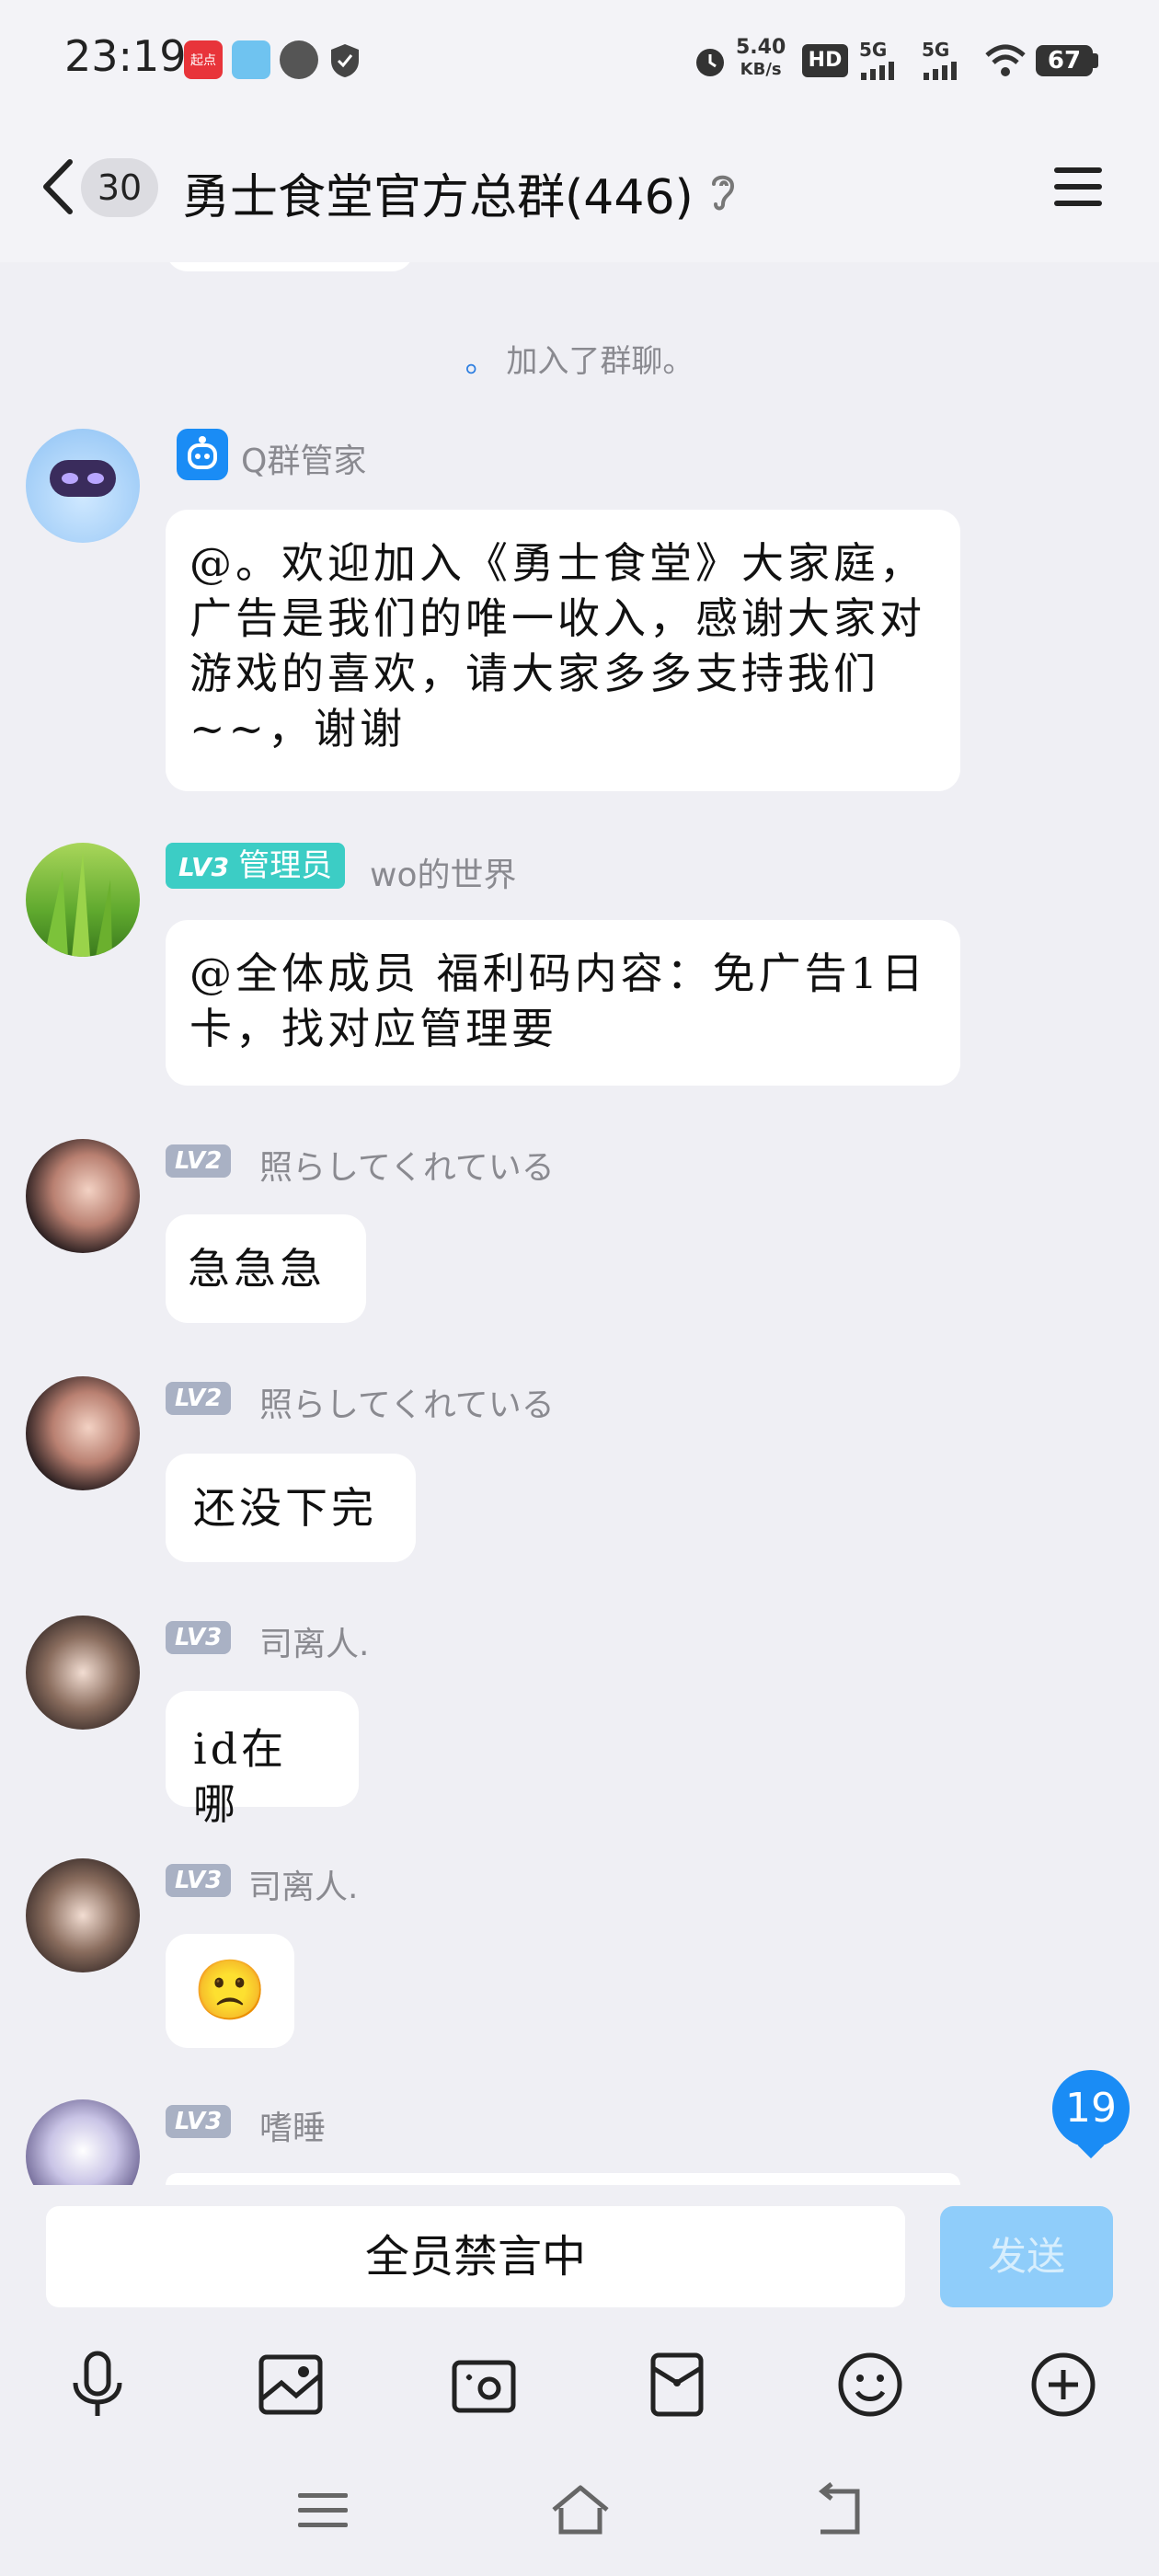 The image size is (1159, 2576). What do you see at coordinates (579, 2383) in the screenshot?
I see `input-toolbar` at bounding box center [579, 2383].